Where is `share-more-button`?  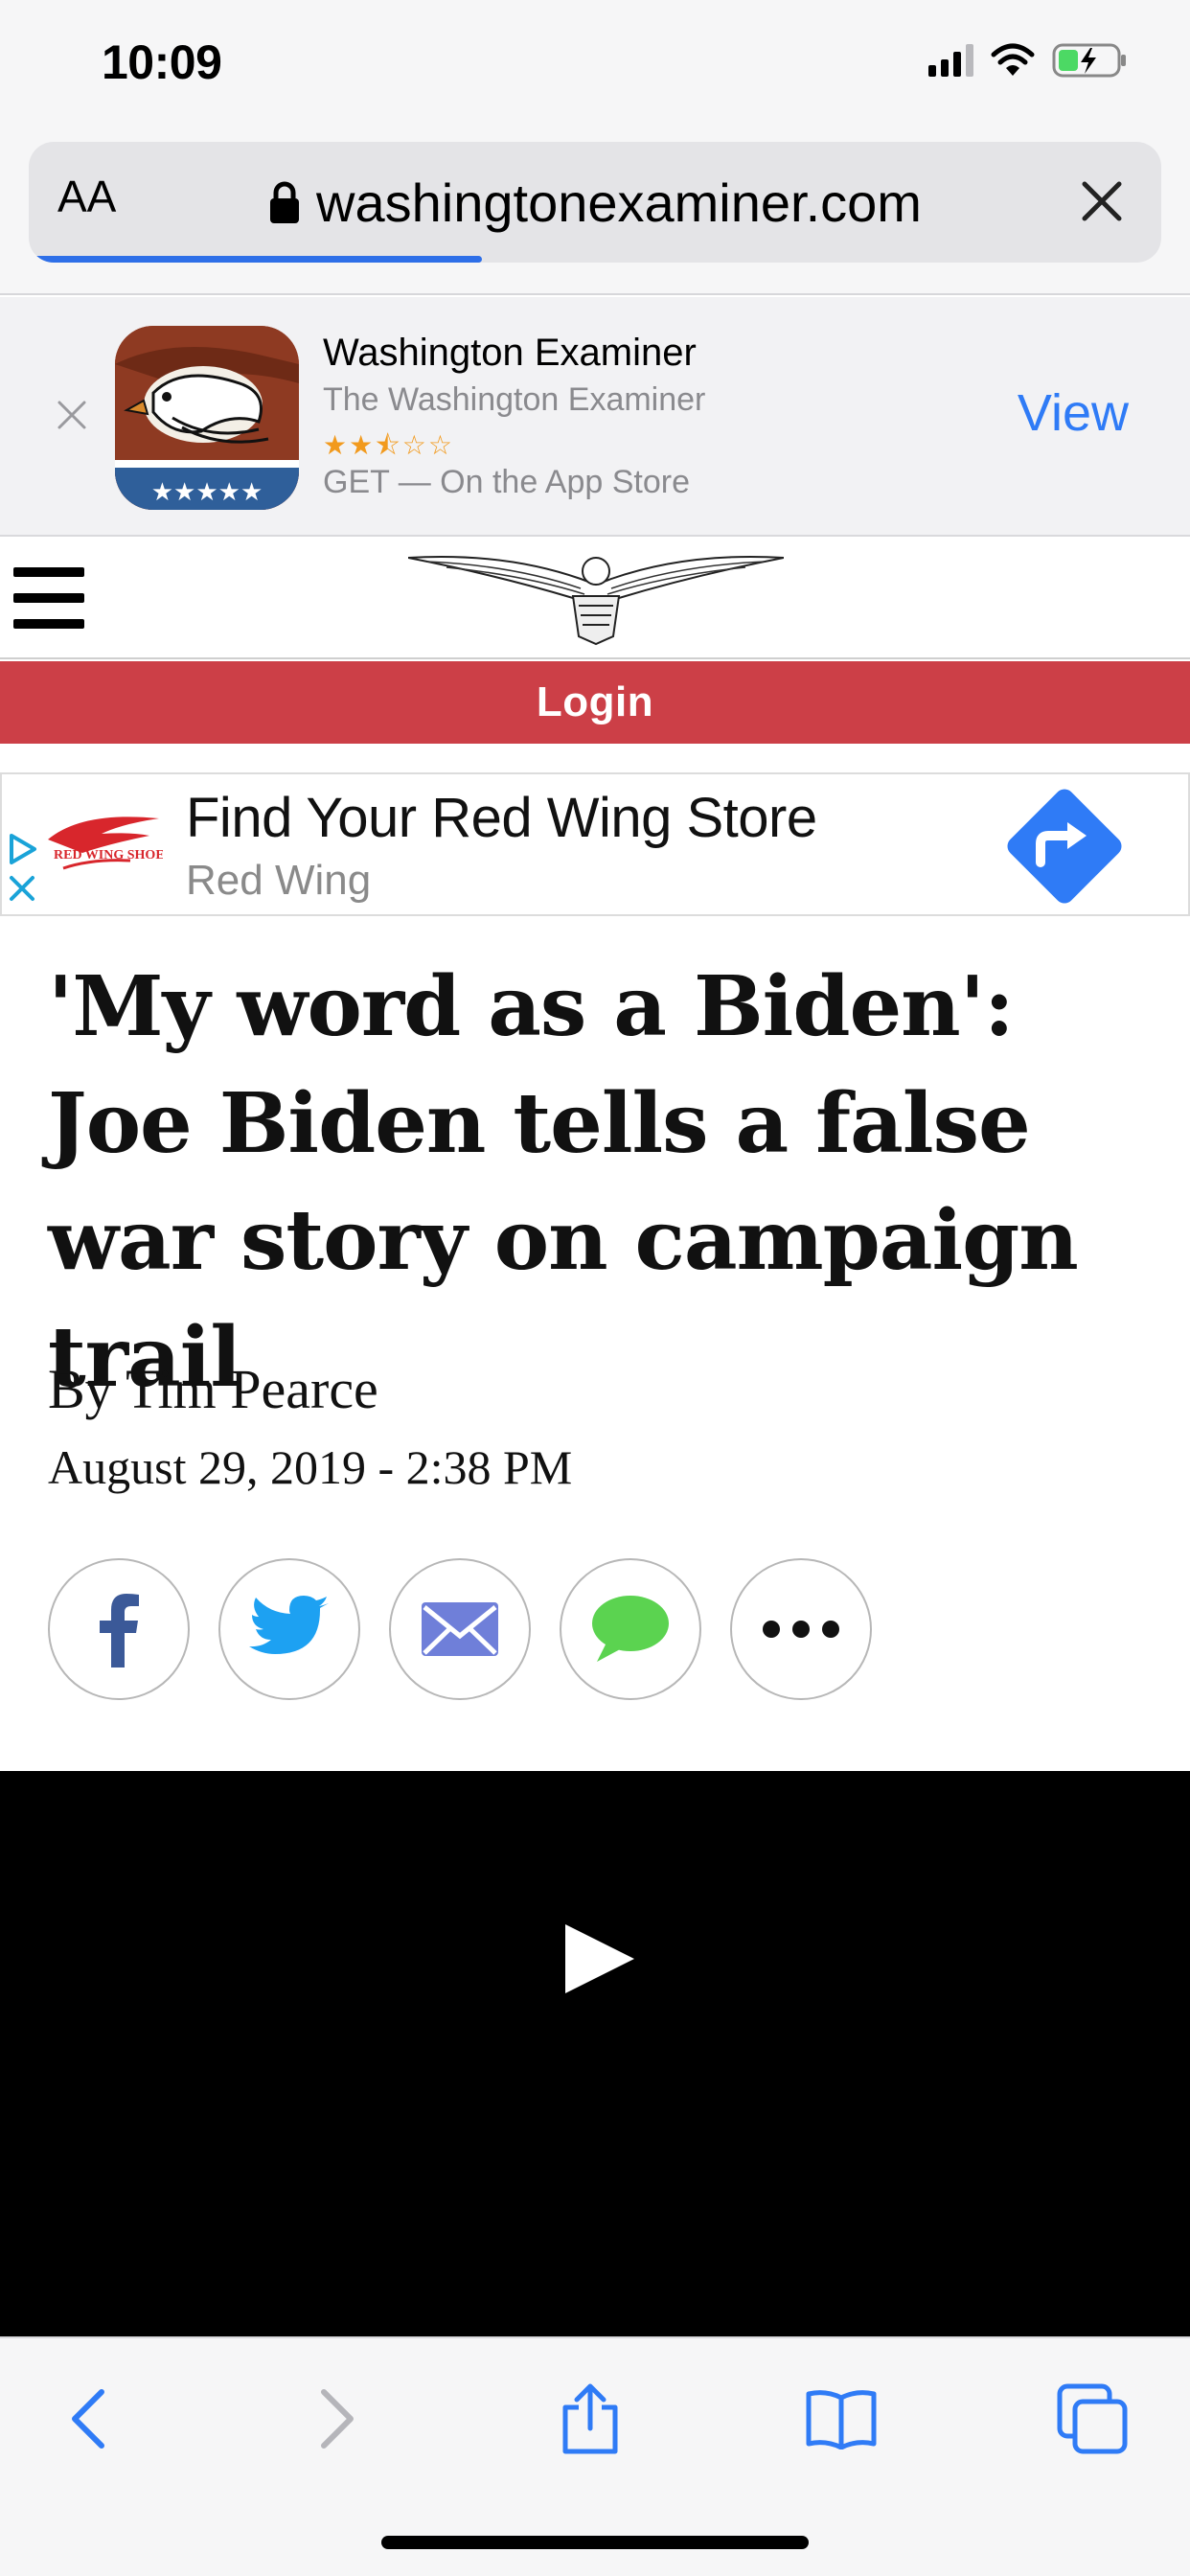
share-more-button is located at coordinates (801, 1629).